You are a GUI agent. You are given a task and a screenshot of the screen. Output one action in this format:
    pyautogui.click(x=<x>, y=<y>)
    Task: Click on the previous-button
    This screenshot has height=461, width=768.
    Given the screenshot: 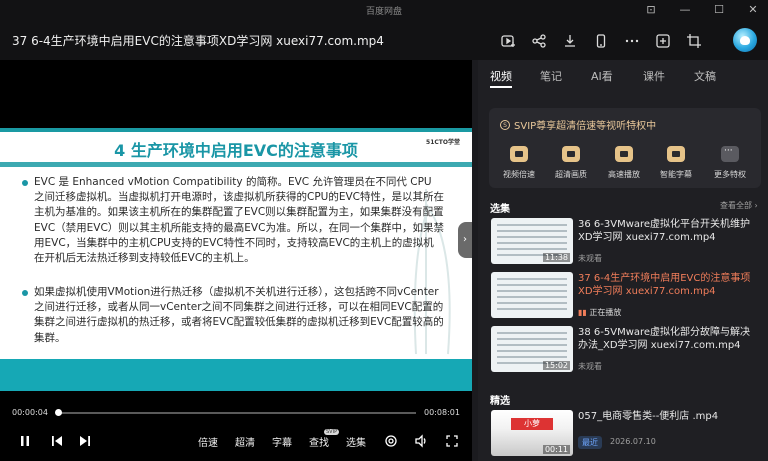 What is the action you would take?
    pyautogui.click(x=57, y=441)
    